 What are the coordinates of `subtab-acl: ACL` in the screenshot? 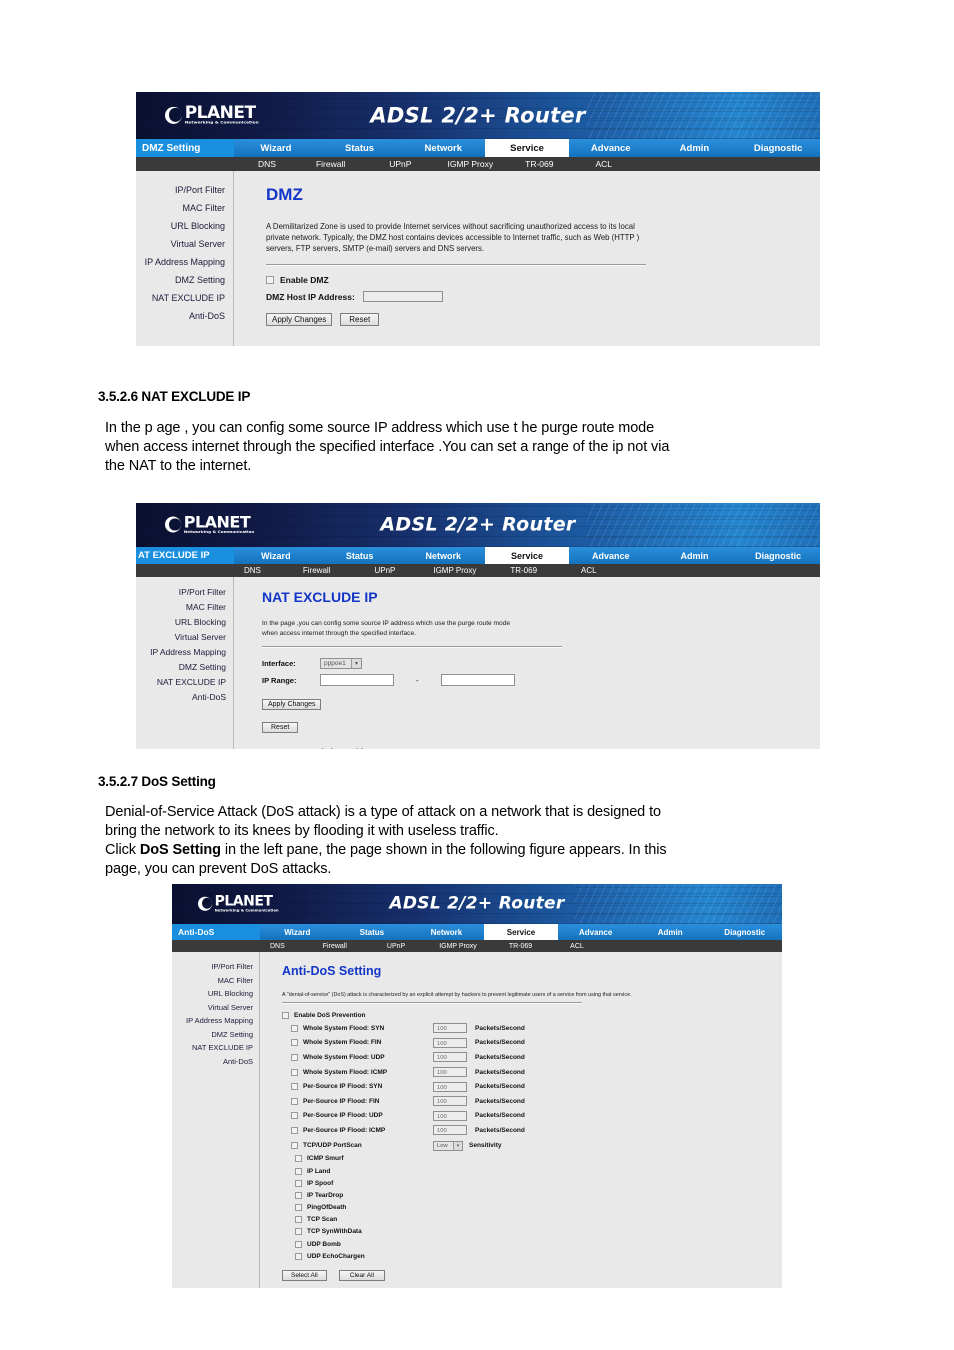 It's located at (603, 164).